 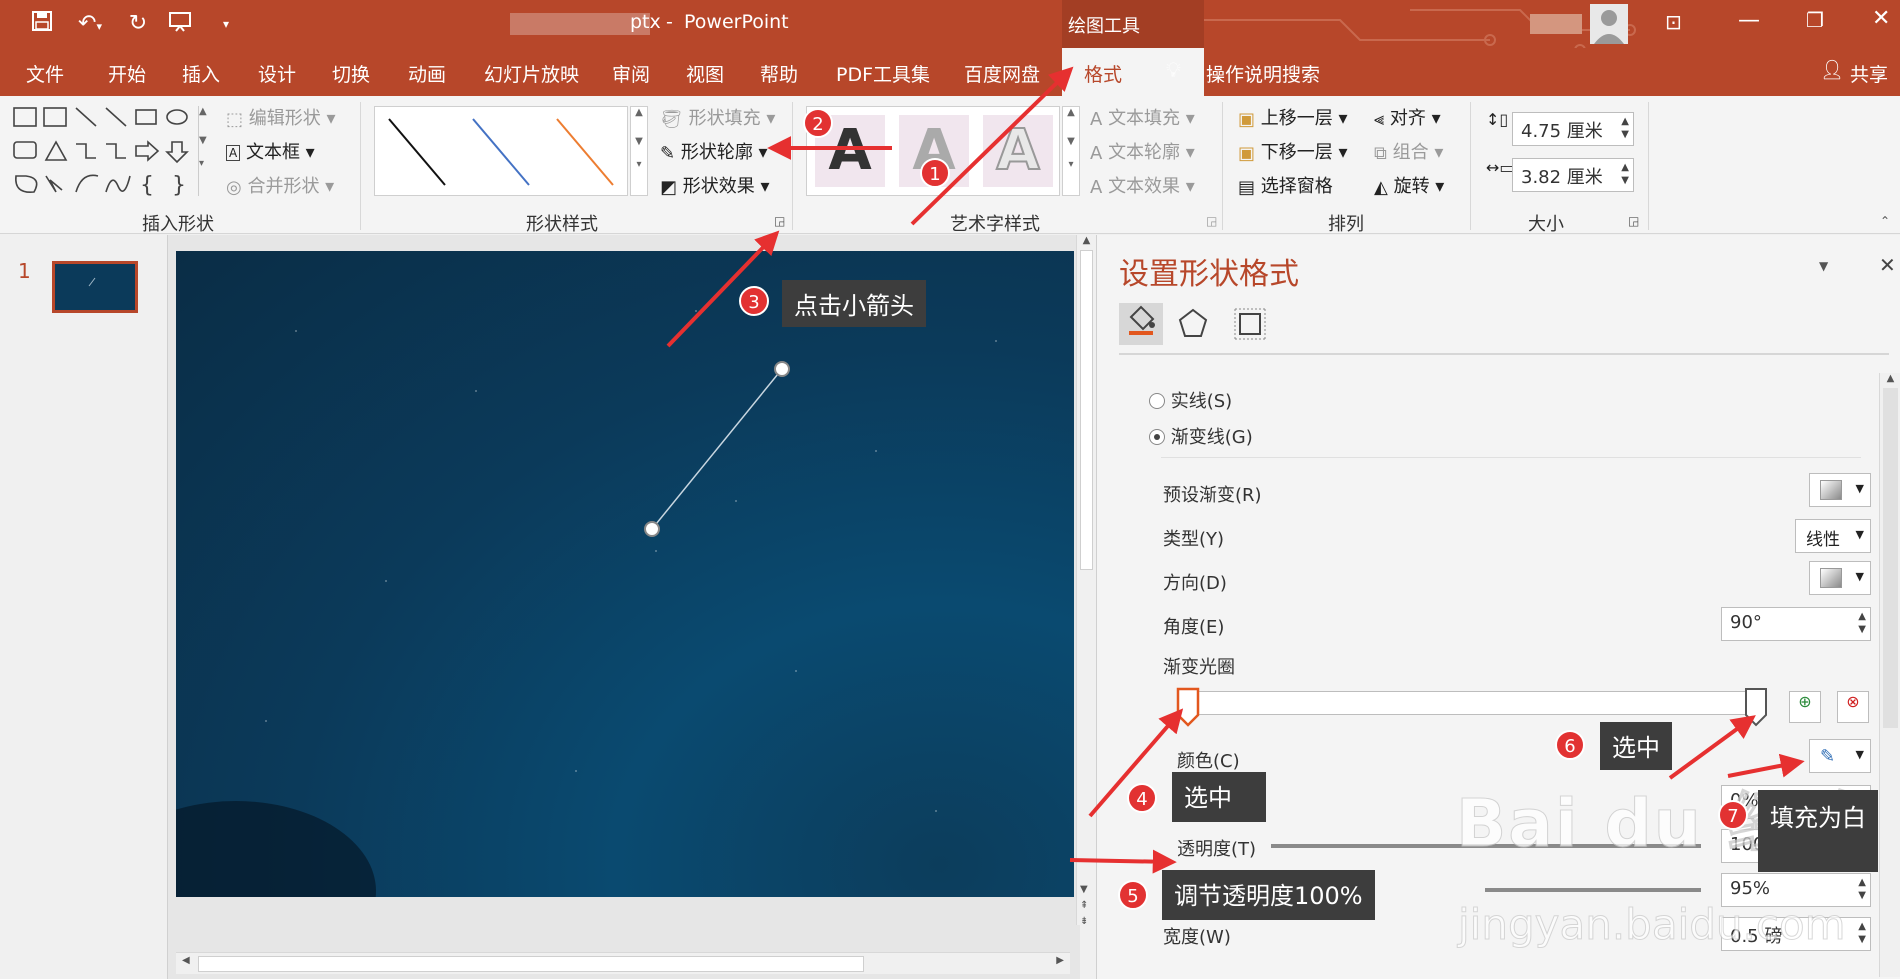 I want to click on undo-icon: ↶▾, so click(x=90, y=24).